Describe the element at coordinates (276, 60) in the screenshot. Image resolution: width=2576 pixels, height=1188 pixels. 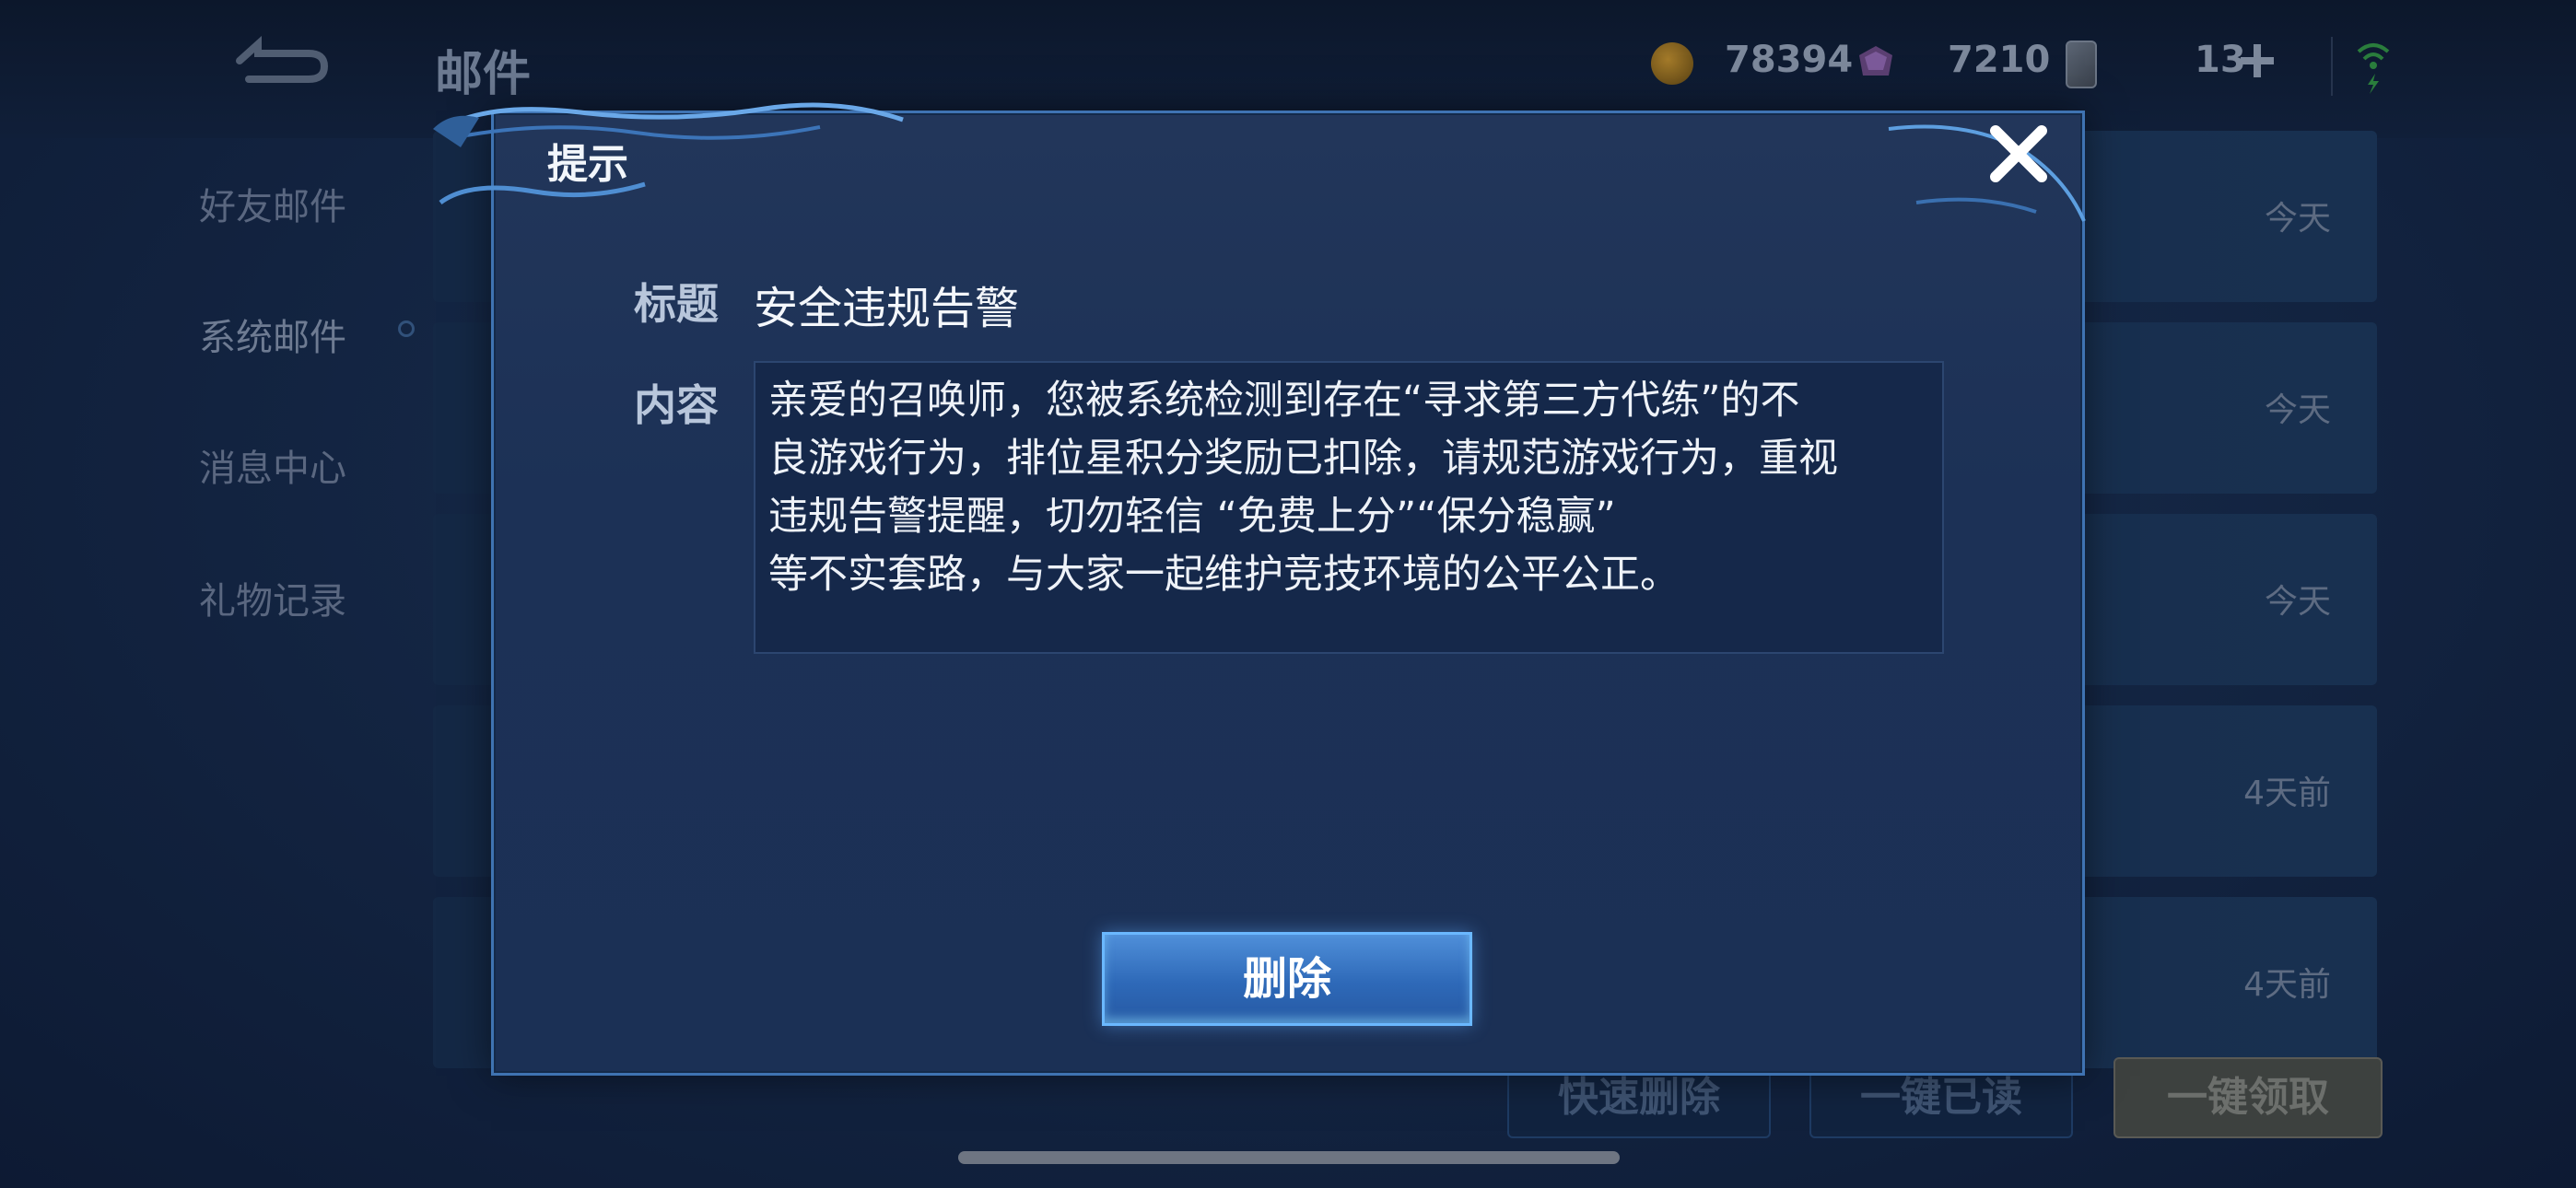
I see `back-arrow-icon` at that location.